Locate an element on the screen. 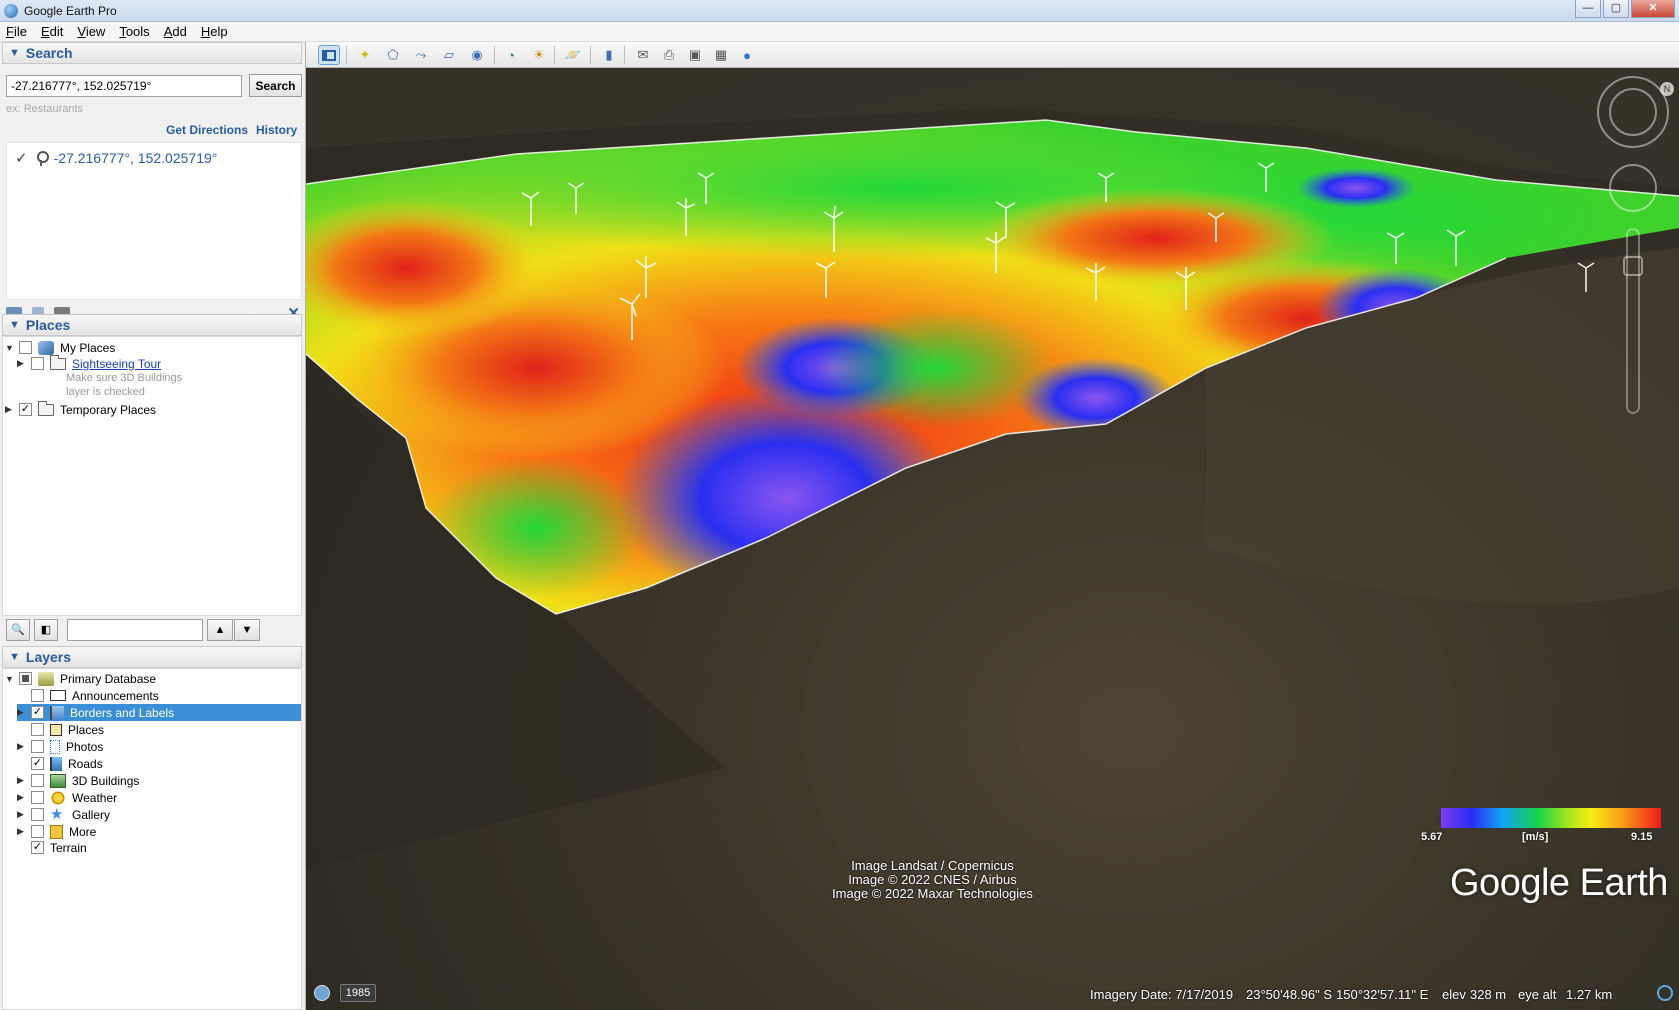 The image size is (1679, 1010). eye-altitude-readout: 1.27 km is located at coordinates (1589, 994).